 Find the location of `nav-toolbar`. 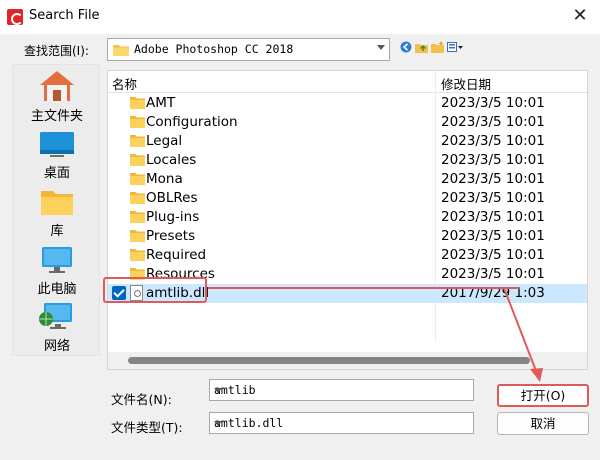

nav-toolbar is located at coordinates (432, 48).